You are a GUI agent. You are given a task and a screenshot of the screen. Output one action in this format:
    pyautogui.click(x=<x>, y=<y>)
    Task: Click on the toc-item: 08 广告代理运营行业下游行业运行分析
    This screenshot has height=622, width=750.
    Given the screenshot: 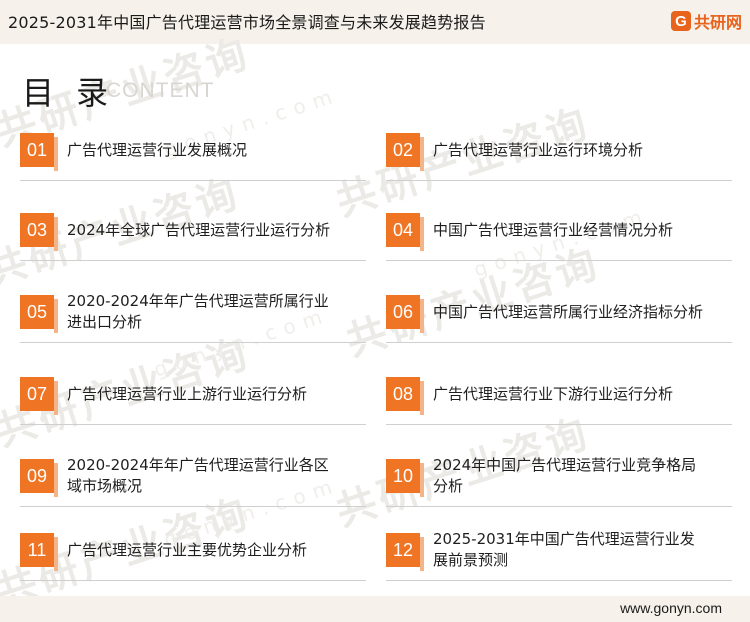 What is the action you would take?
    pyautogui.click(x=559, y=394)
    